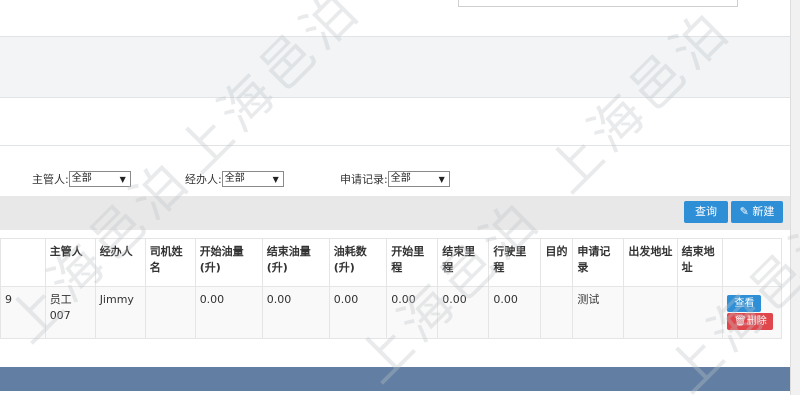 Image resolution: width=800 pixels, height=395 pixels. Describe the element at coordinates (228, 312) in the screenshot. I see `cell-start-fuel: 0.00` at that location.